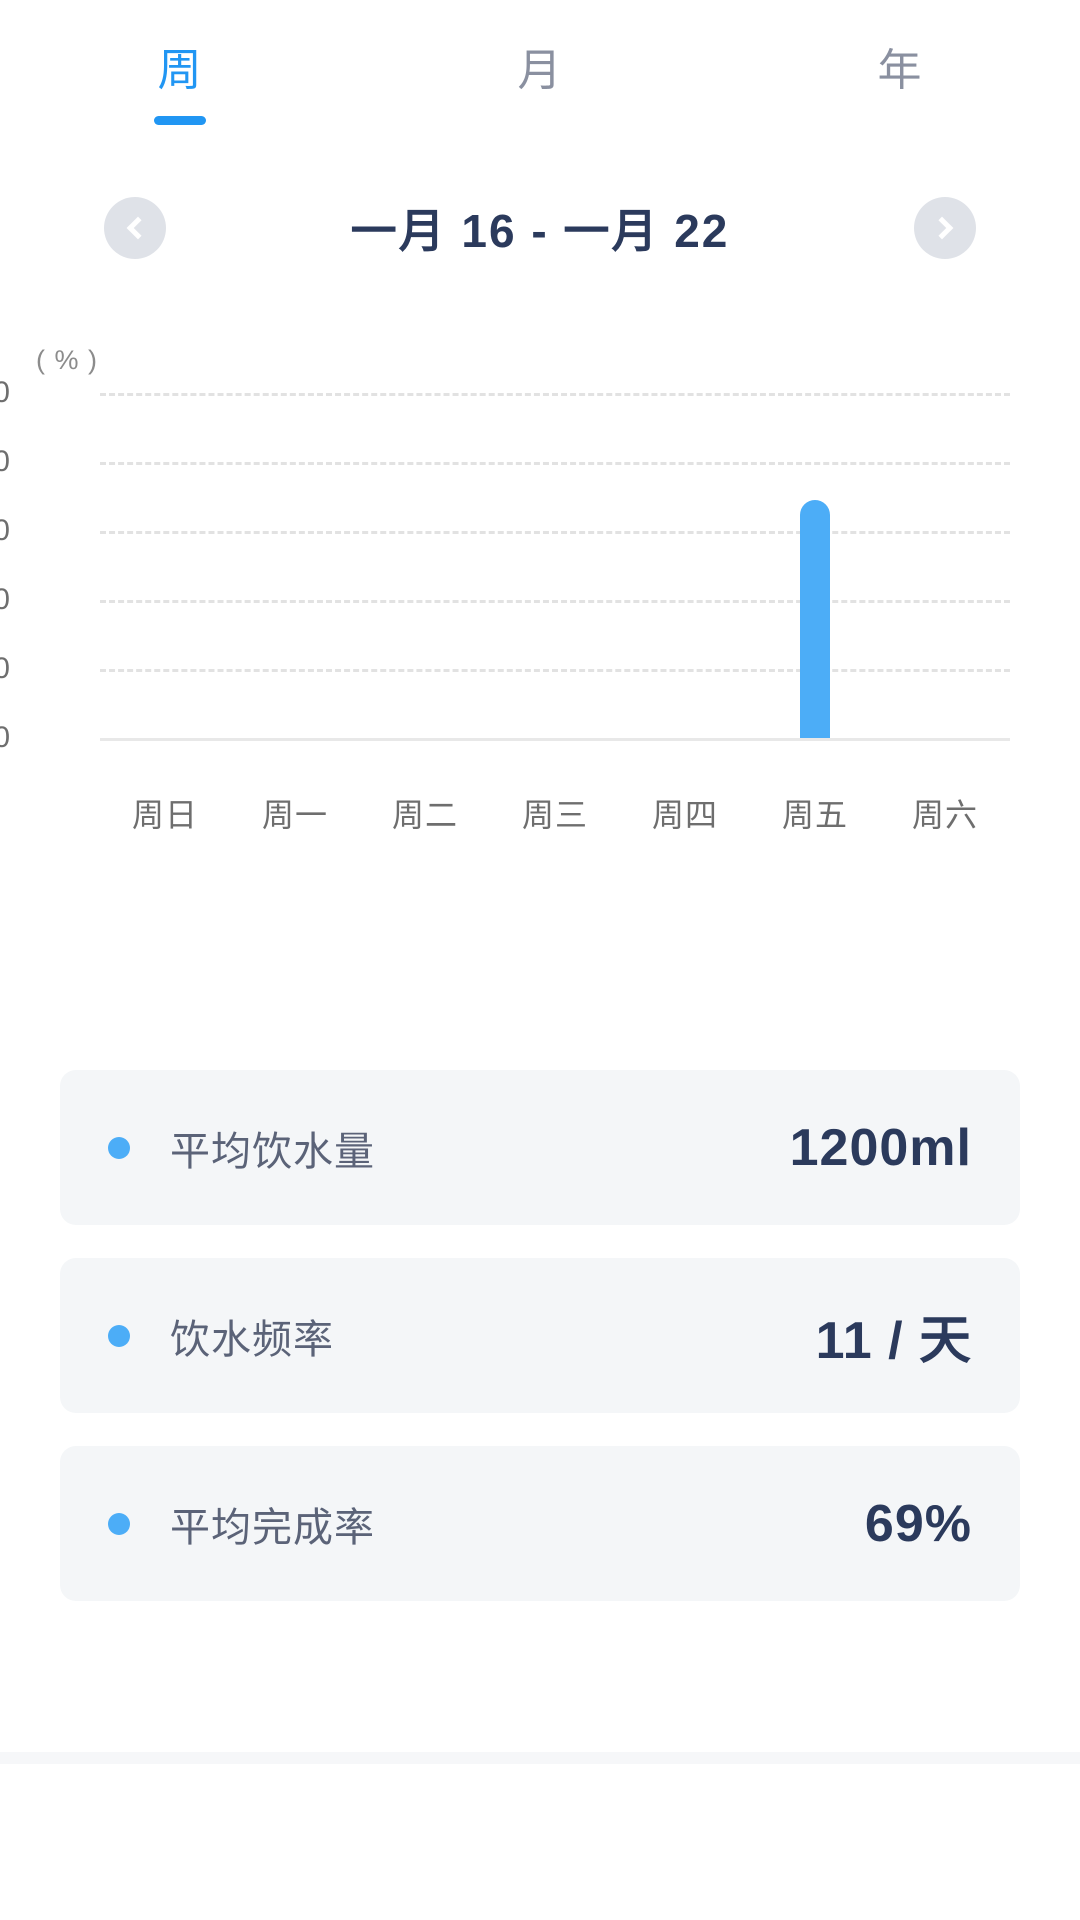 The image size is (1080, 1920). I want to click on tab-month: 月, so click(540, 95).